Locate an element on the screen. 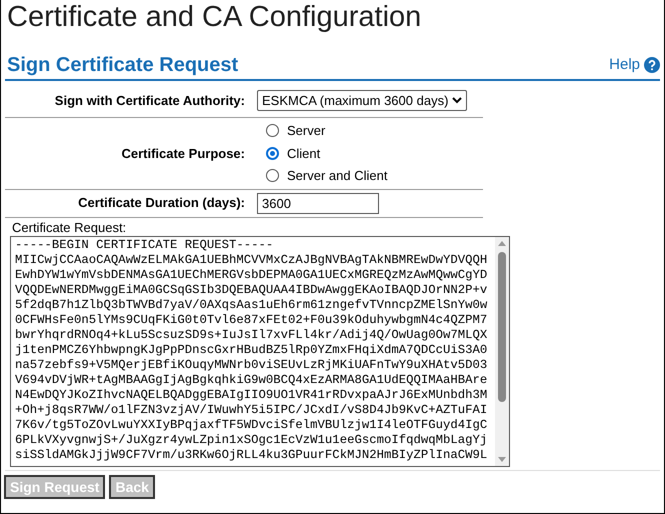 The image size is (665, 514). duration-field: 3600 is located at coordinates (318, 203).